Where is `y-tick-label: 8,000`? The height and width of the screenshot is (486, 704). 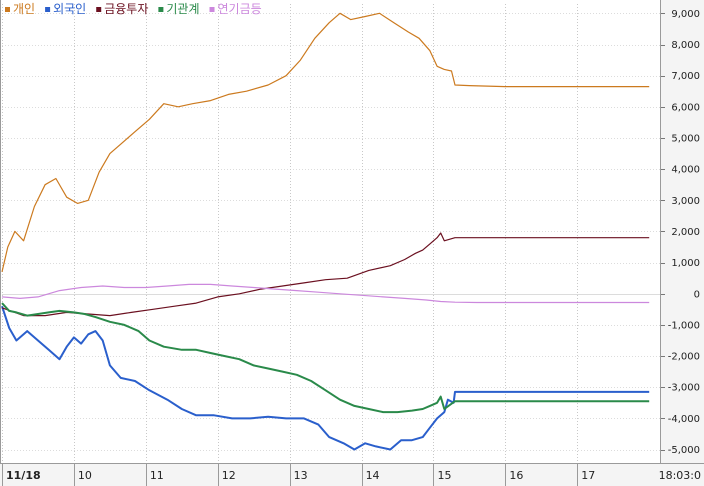 y-tick-label: 8,000 is located at coordinates (685, 45).